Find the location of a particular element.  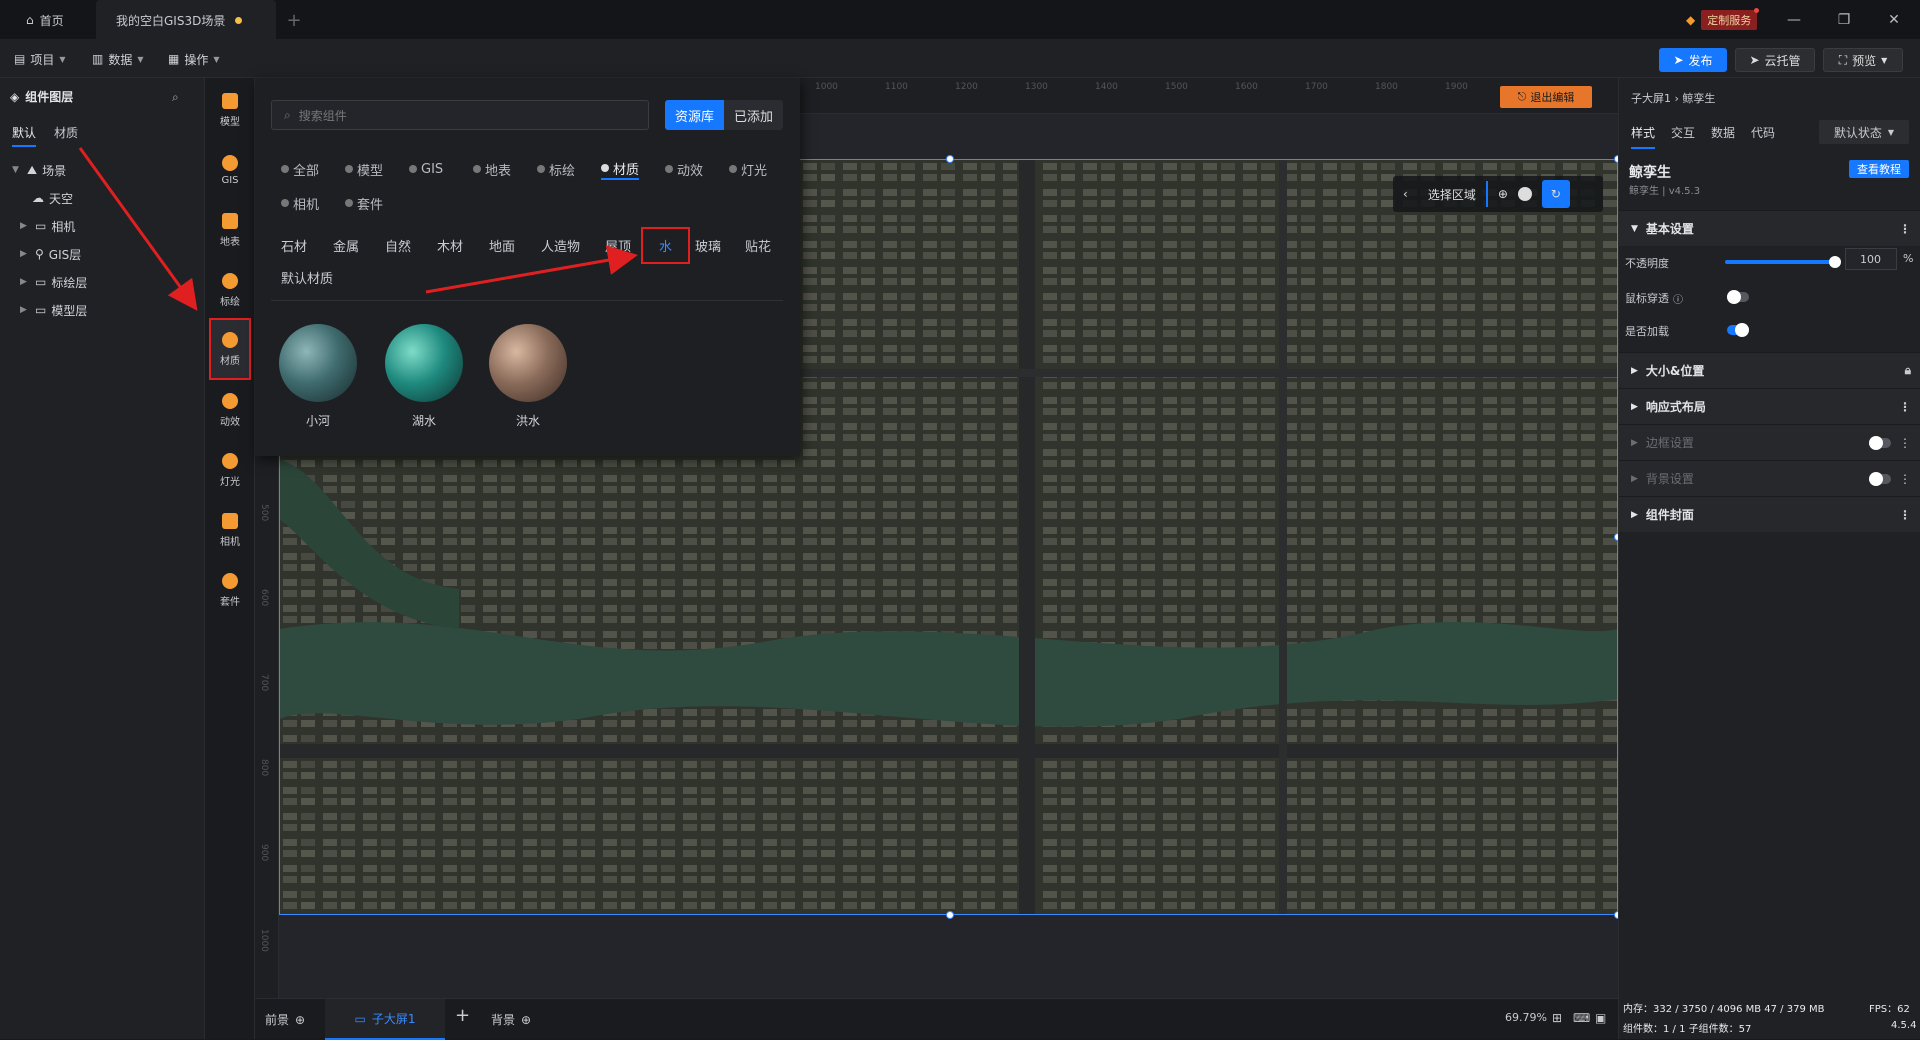

preview-button: ⛶ 预览 ▼ is located at coordinates (1863, 60).